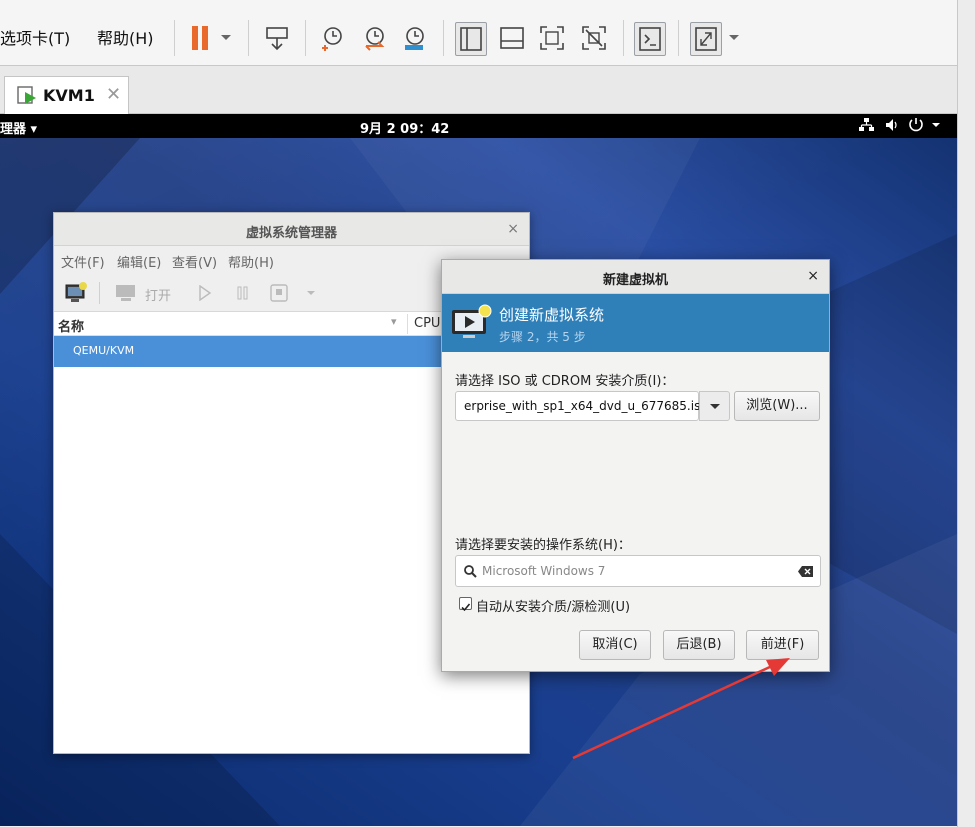  I want to click on vm-running-icon, so click(26, 95).